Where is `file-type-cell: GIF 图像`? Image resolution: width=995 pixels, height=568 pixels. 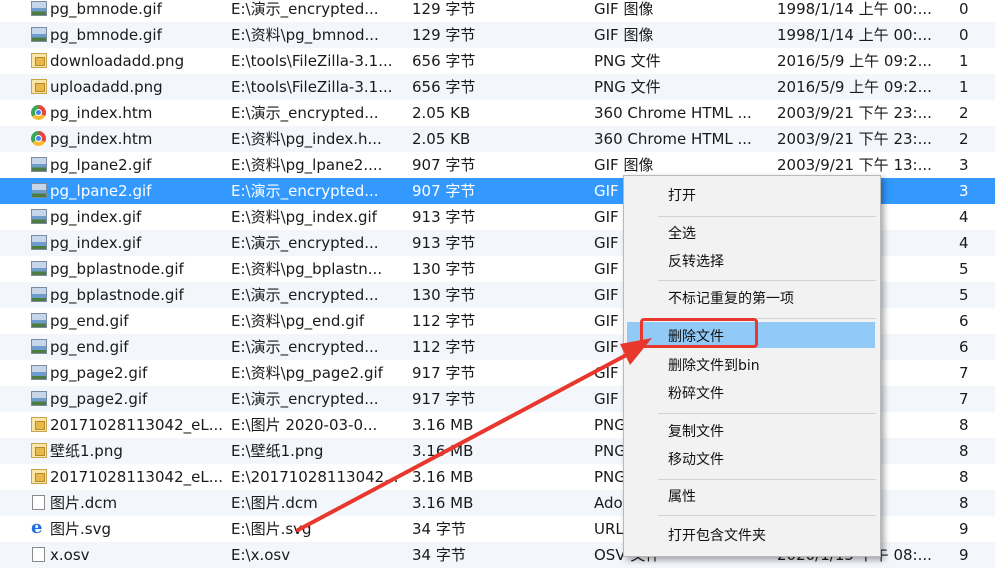
file-type-cell: GIF 图像 is located at coordinates (624, 9).